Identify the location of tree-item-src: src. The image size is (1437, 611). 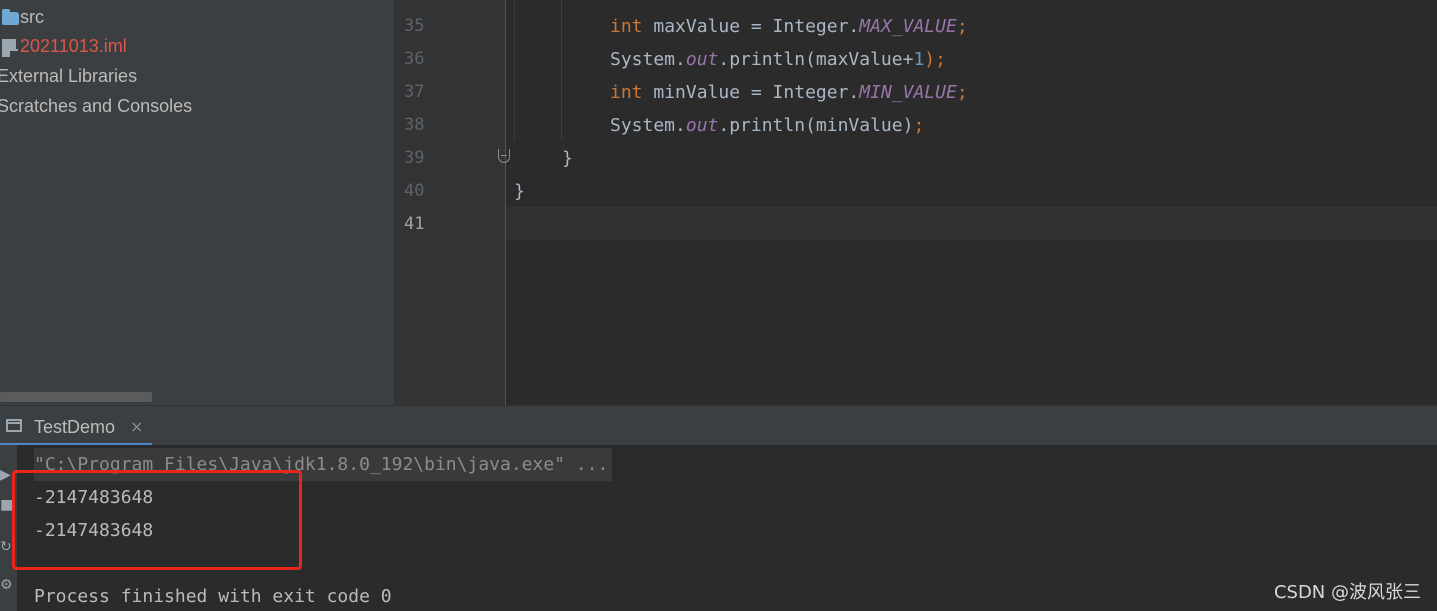
(23, 17).